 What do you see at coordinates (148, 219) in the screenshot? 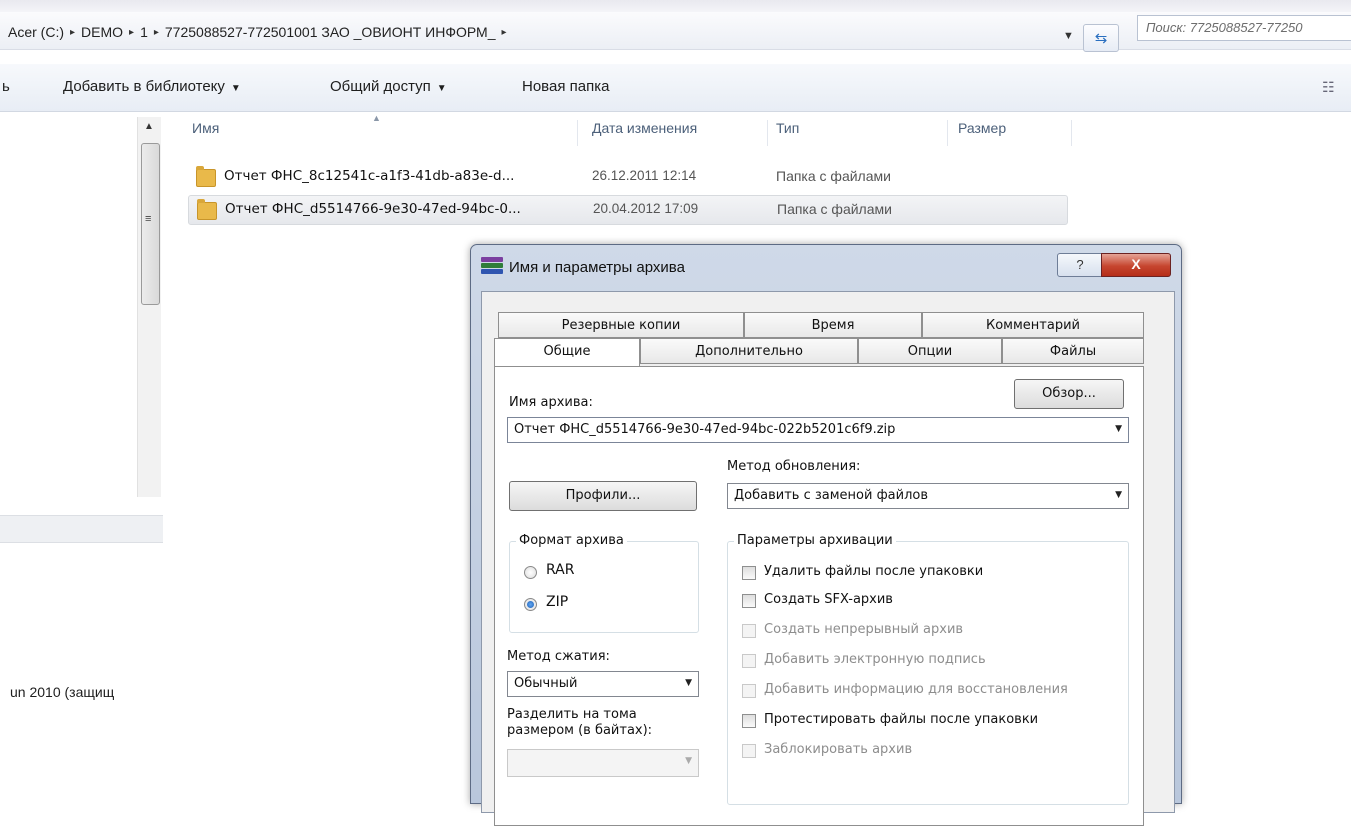
I see `scrollbar-grip-icon: ≡` at bounding box center [148, 219].